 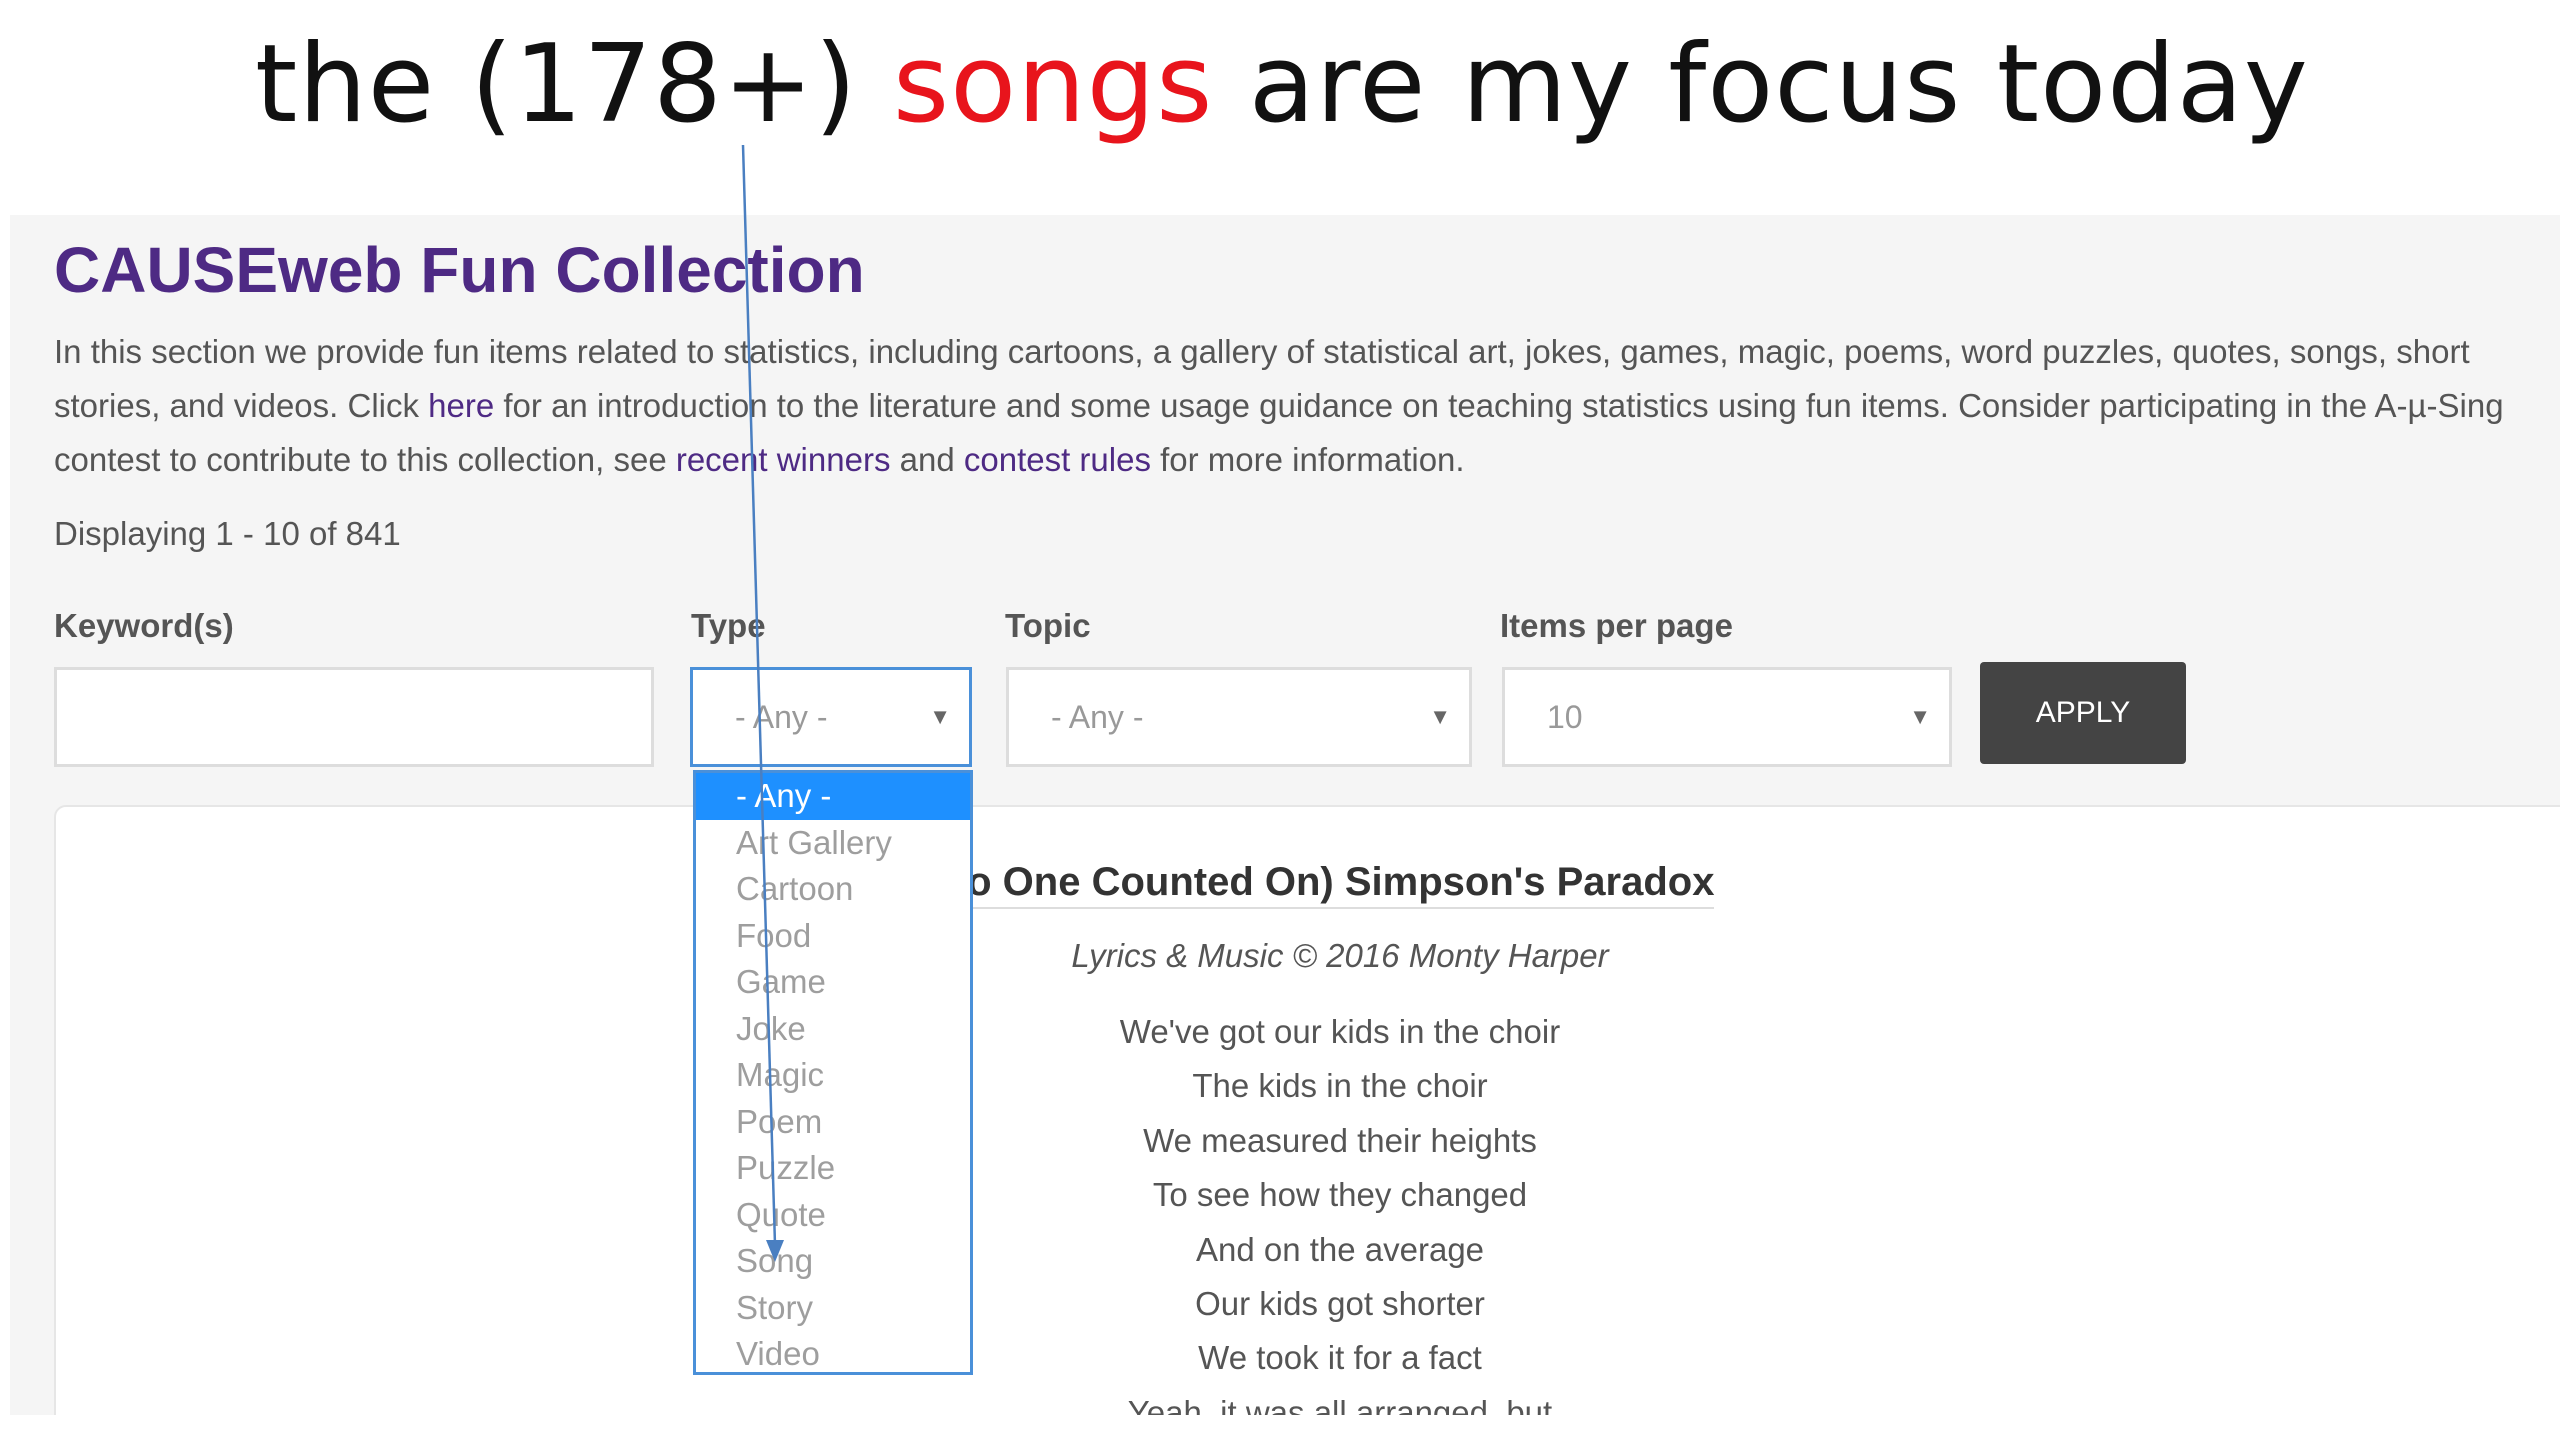 What do you see at coordinates (783, 459) in the screenshot?
I see `recent-winners-link: recent winners` at bounding box center [783, 459].